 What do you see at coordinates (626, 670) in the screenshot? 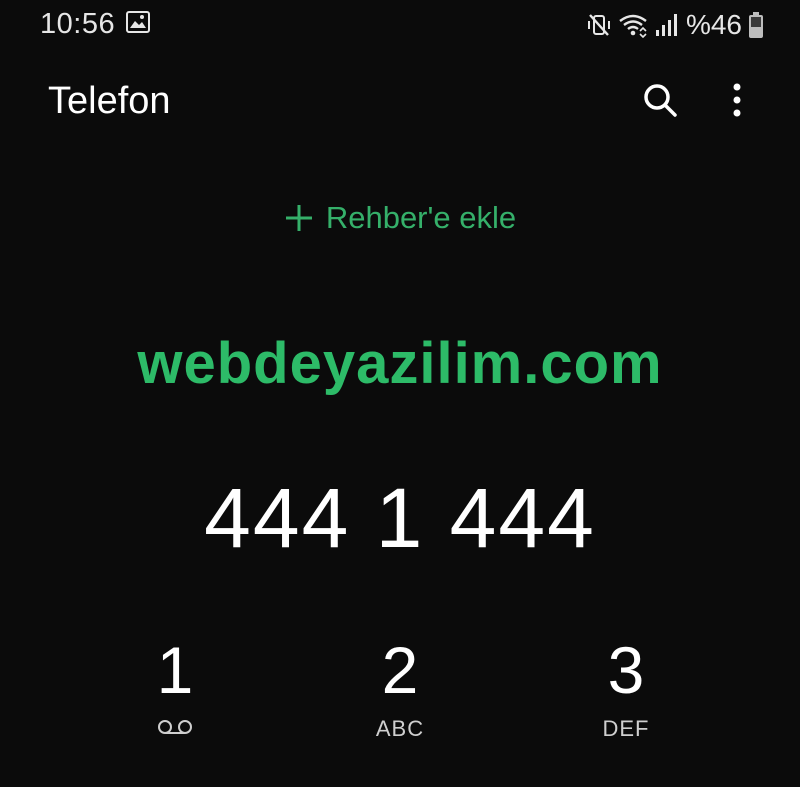
I see `key-digit: 3` at bounding box center [626, 670].